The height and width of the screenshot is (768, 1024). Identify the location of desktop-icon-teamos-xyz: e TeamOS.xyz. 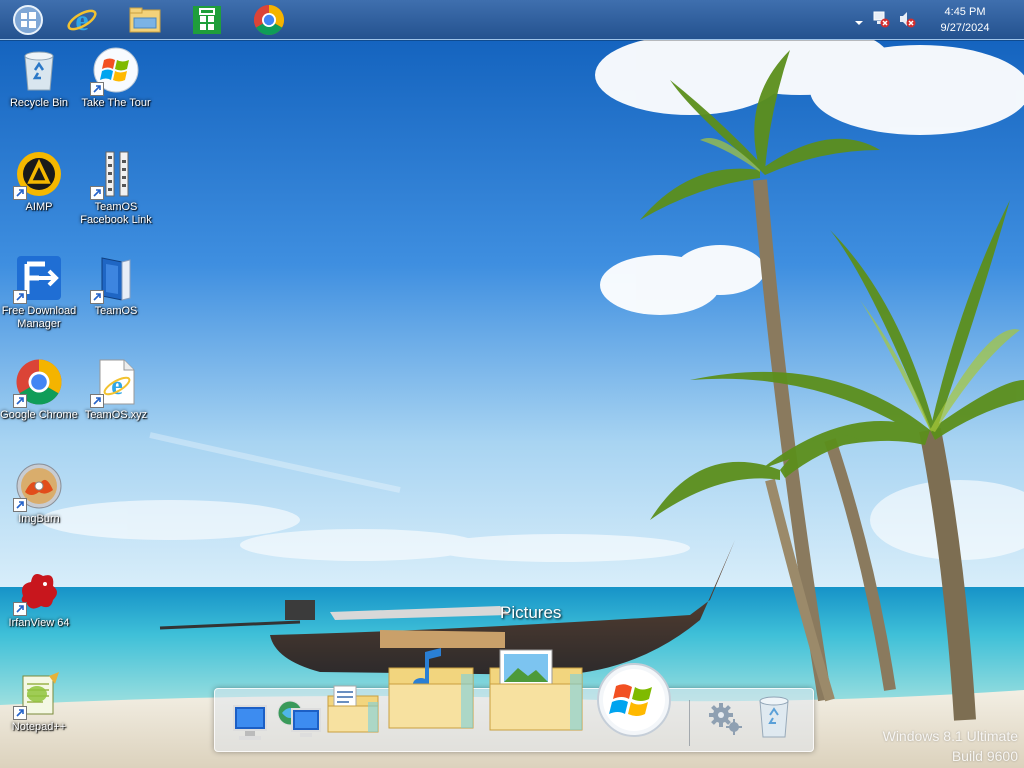
(116, 390).